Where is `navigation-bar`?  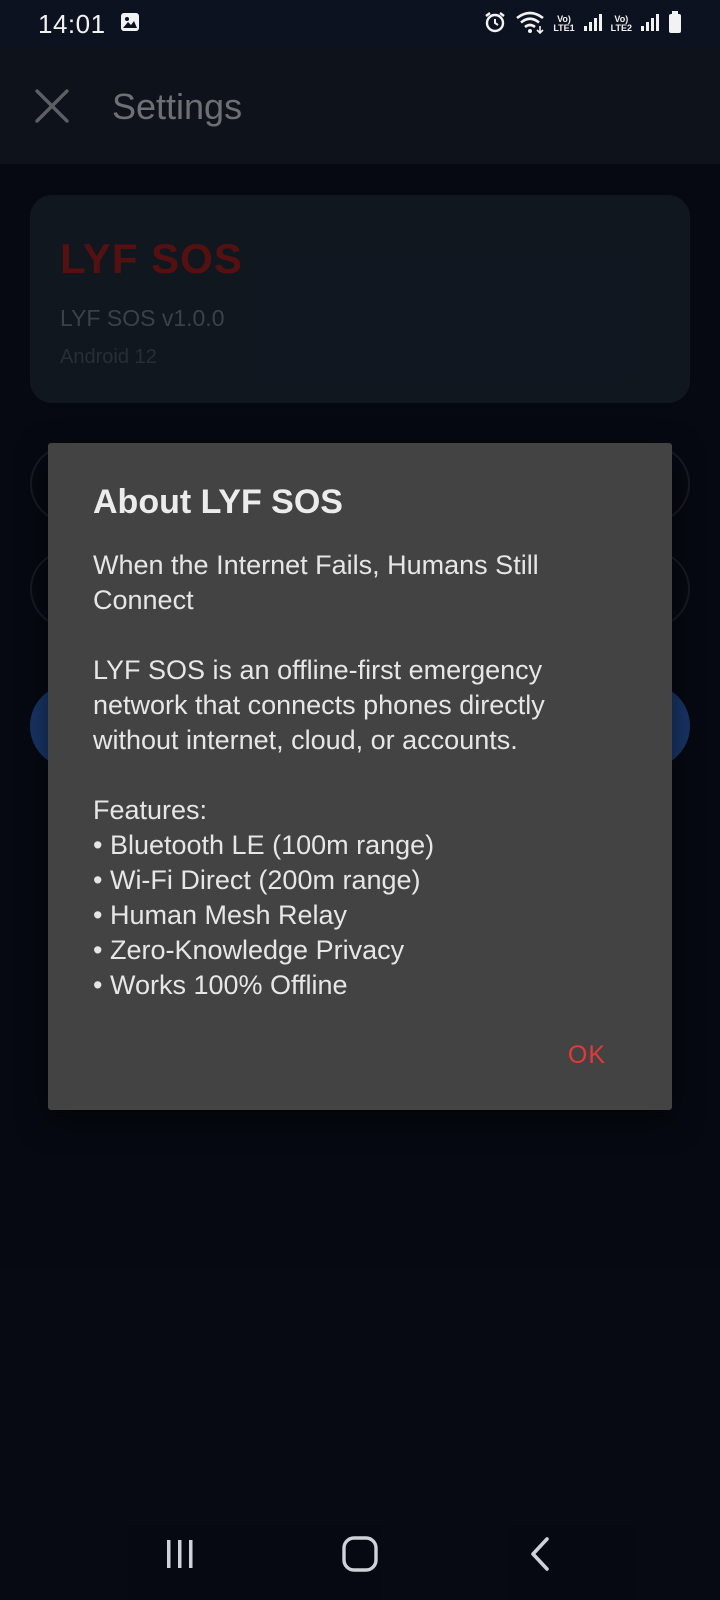
navigation-bar is located at coordinates (360, 1554).